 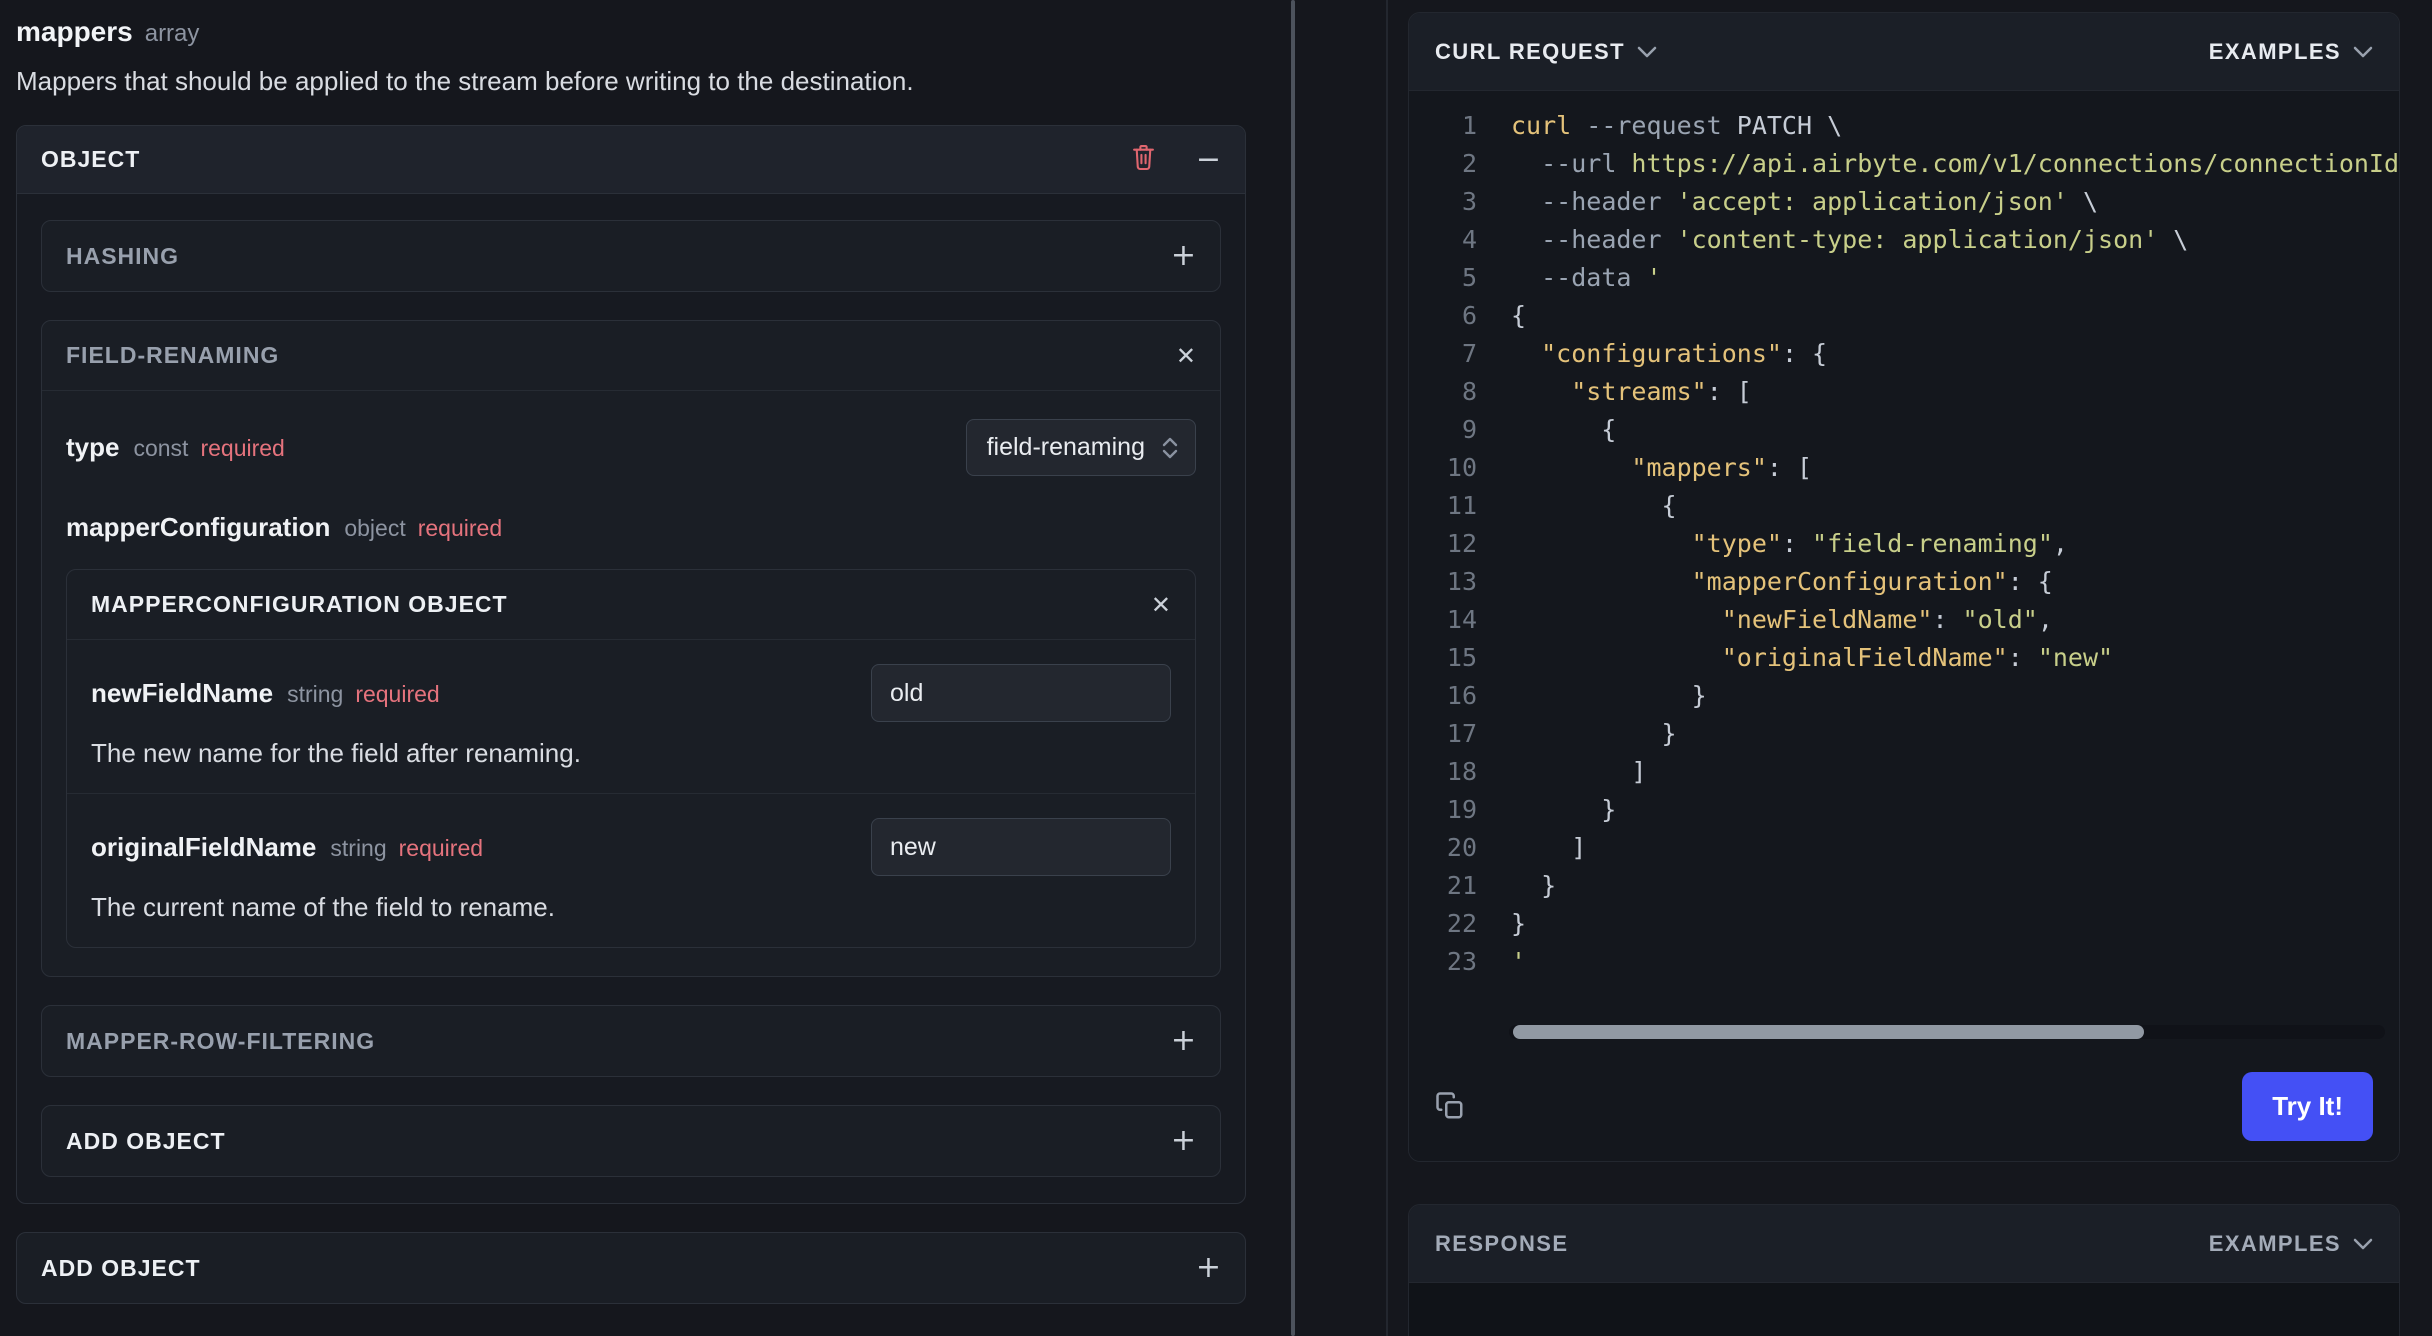 I want to click on response-examples-dropdown: EXAMPLES, so click(x=2291, y=1244).